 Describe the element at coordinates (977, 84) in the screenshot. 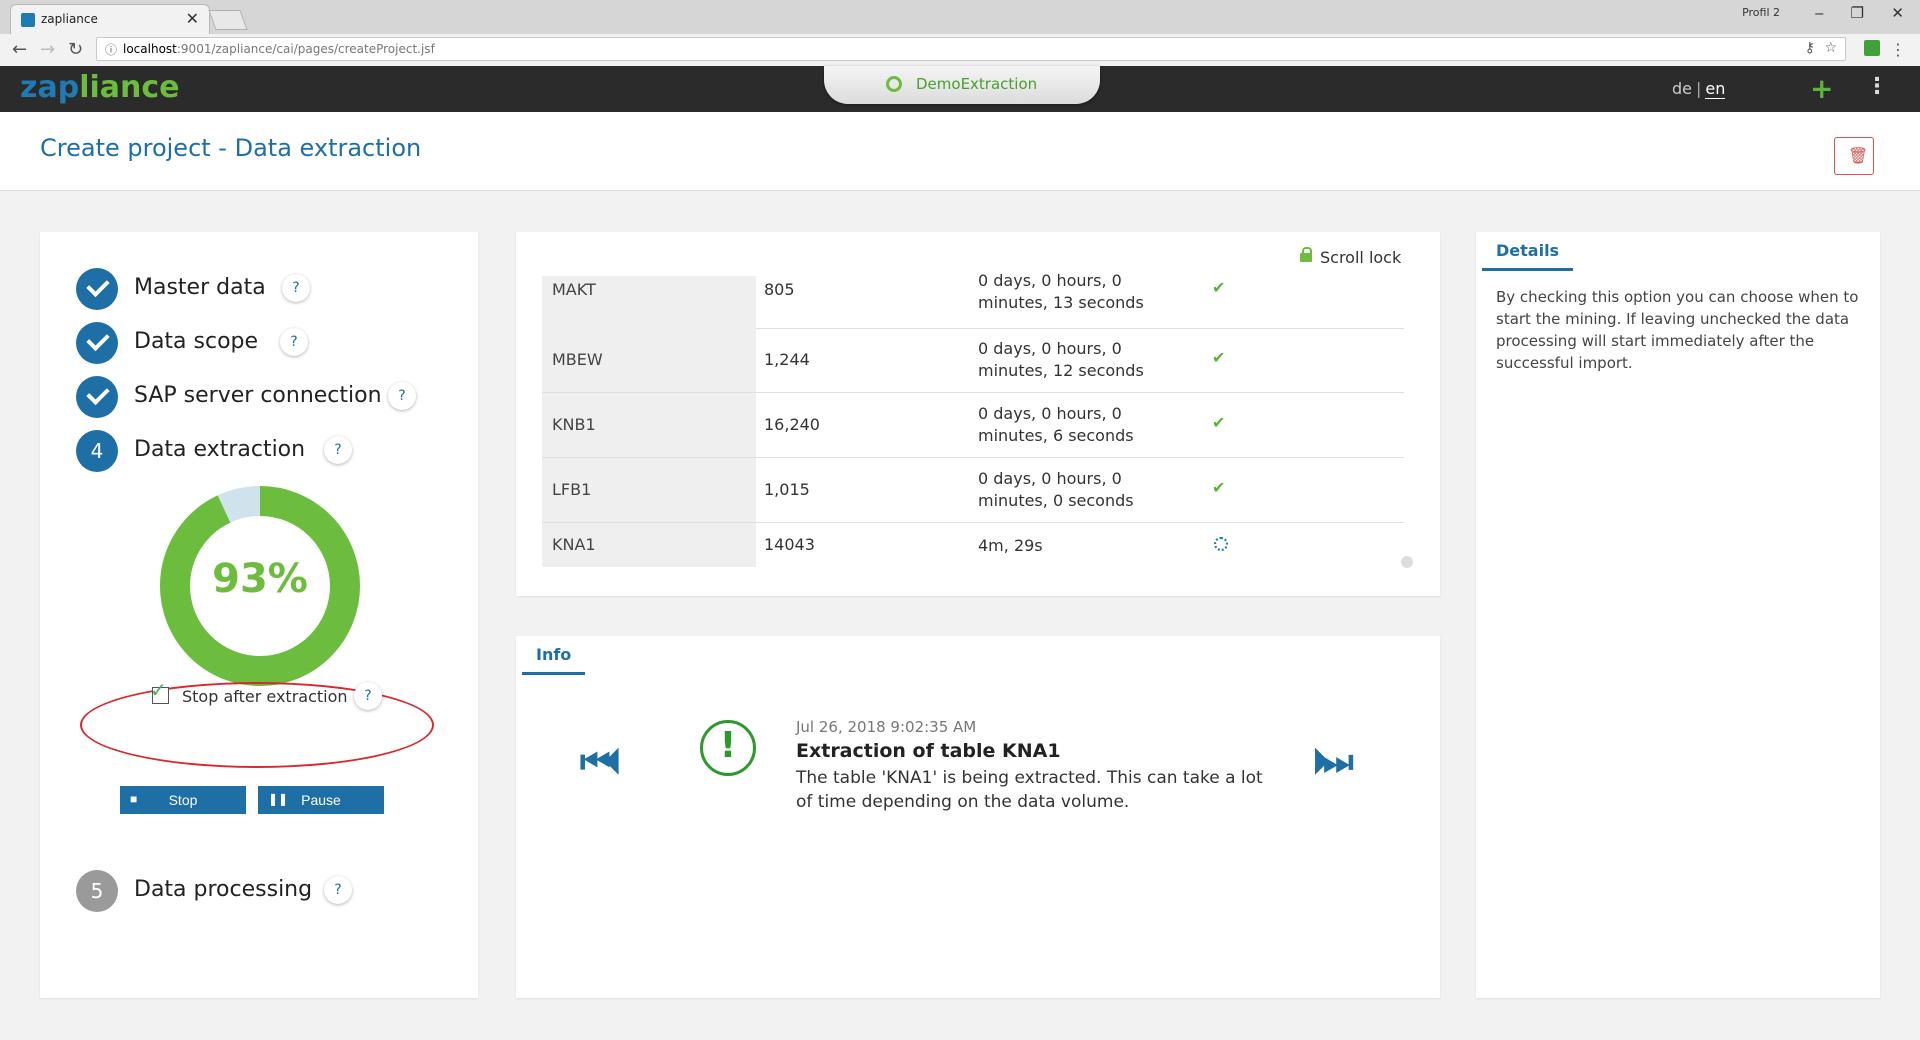

I see `project-tab-label: DemoExtraction` at that location.